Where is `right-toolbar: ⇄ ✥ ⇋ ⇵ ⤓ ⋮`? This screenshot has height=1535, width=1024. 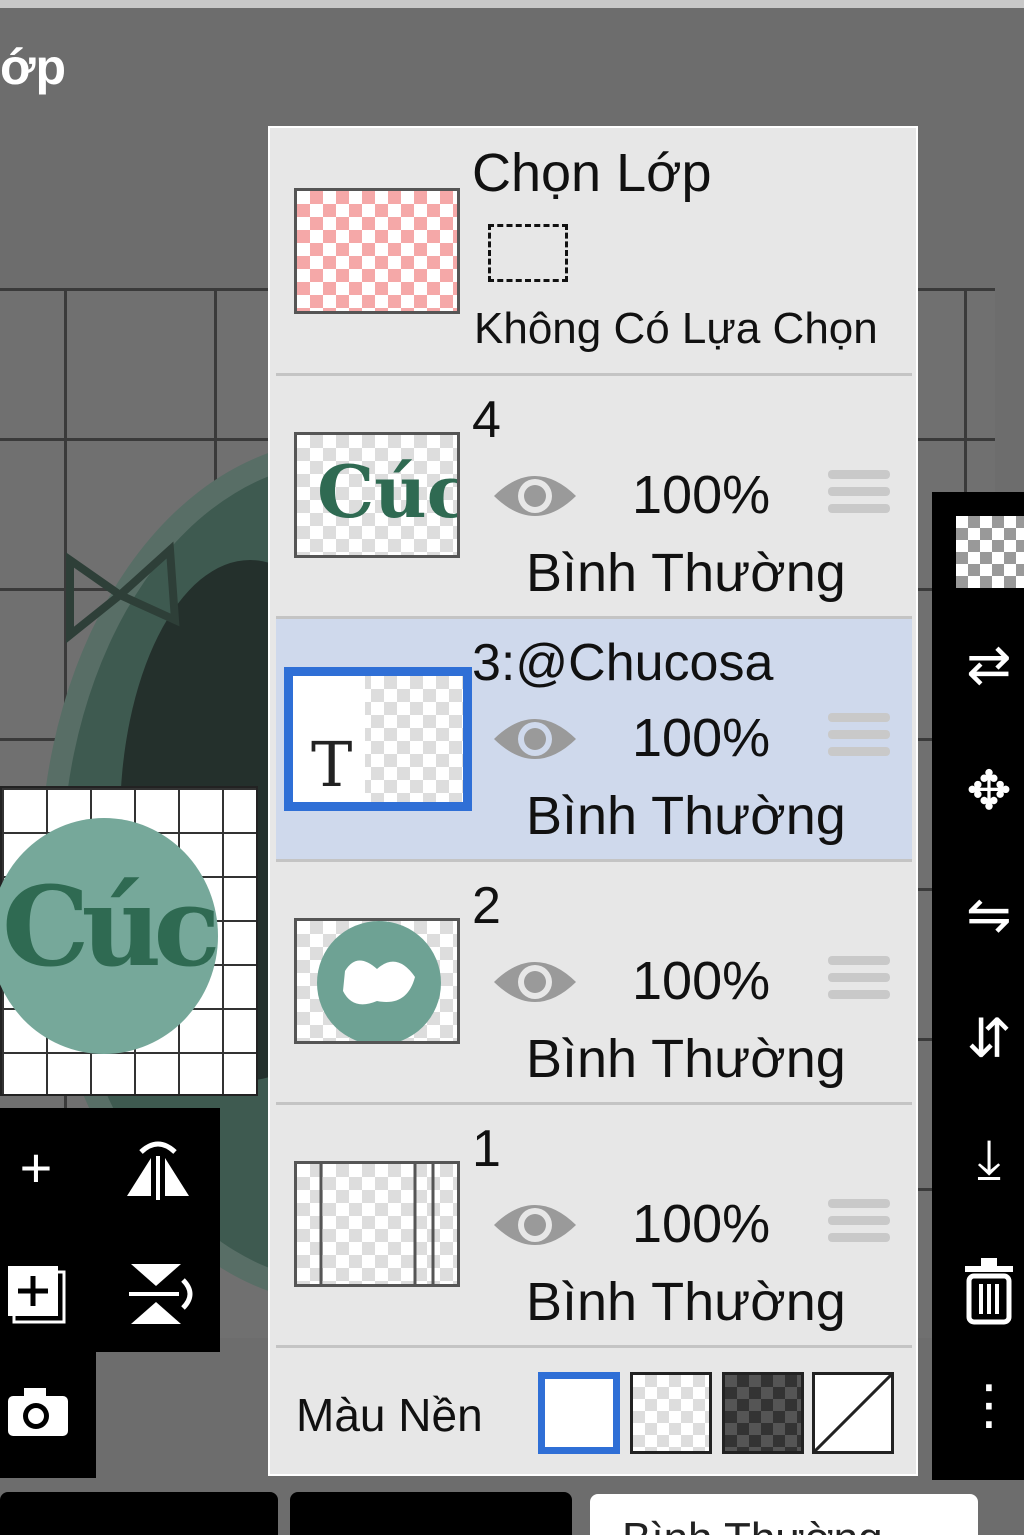
right-toolbar: ⇄ ✥ ⇋ ⇵ ⤓ ⋮ is located at coordinates (978, 986).